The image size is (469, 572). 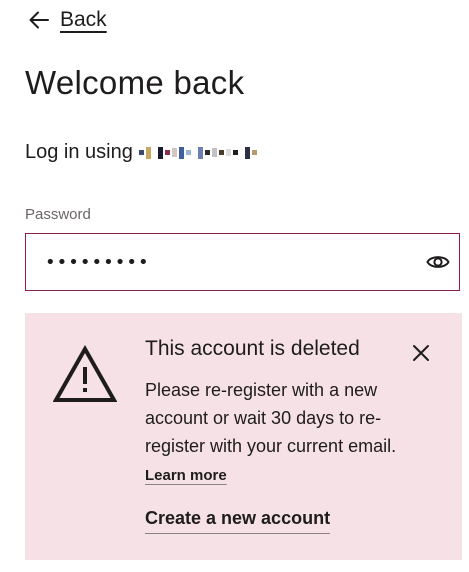 What do you see at coordinates (39, 20) in the screenshot?
I see `arrow-left-icon` at bounding box center [39, 20].